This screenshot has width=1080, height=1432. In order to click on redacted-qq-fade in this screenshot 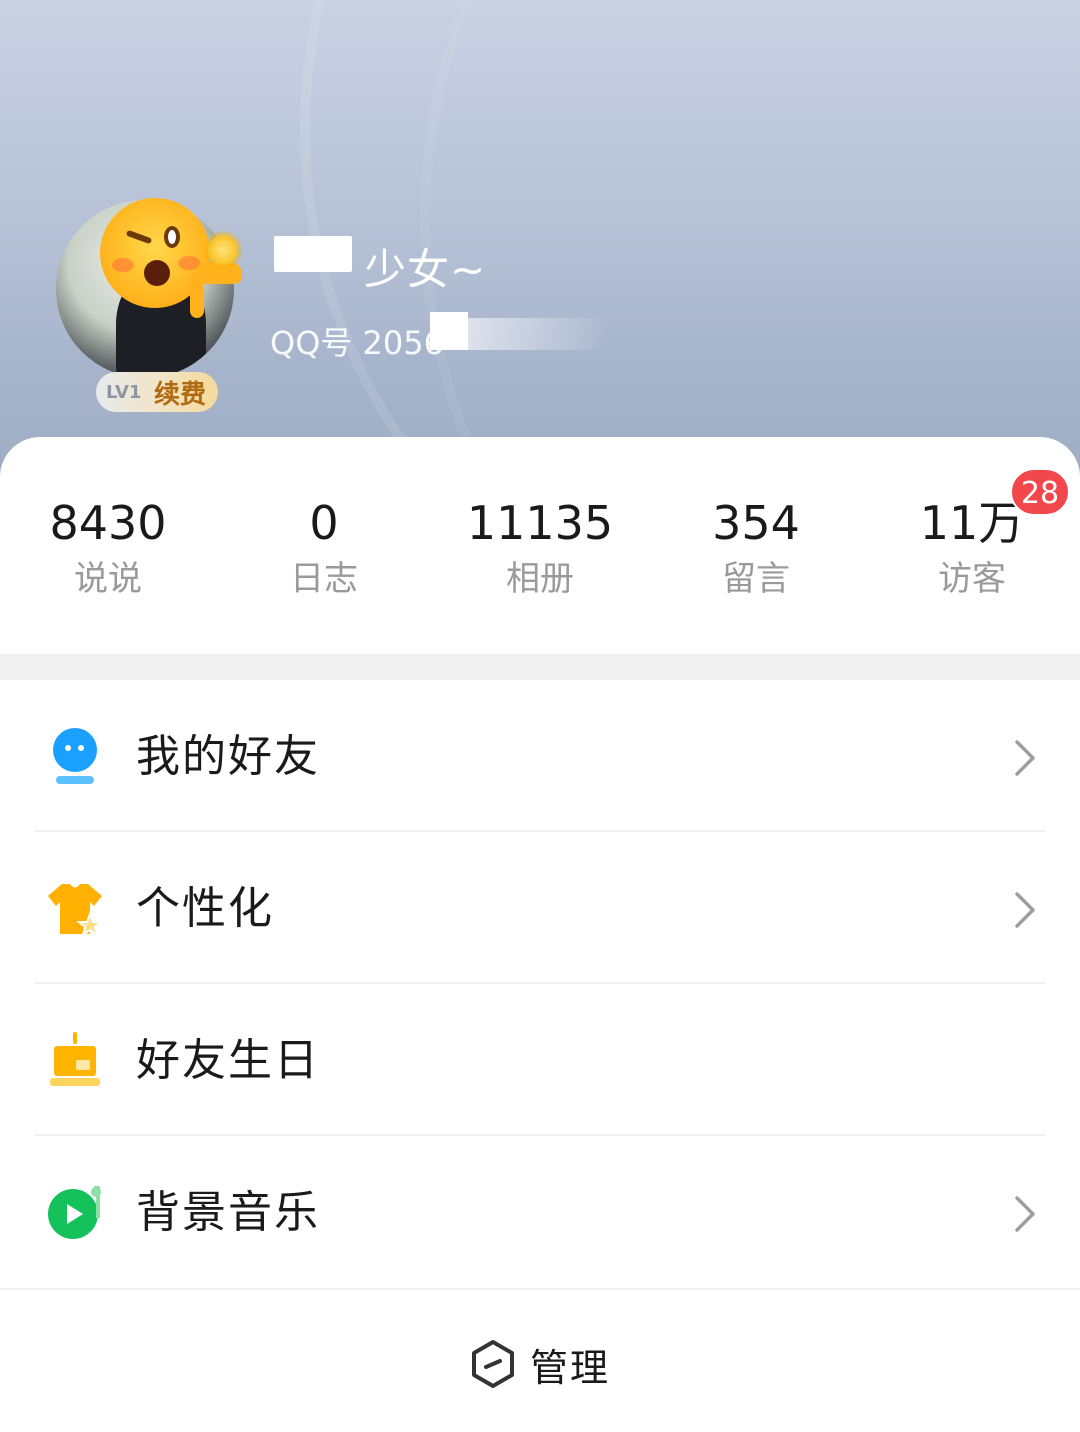, I will do `click(538, 334)`.